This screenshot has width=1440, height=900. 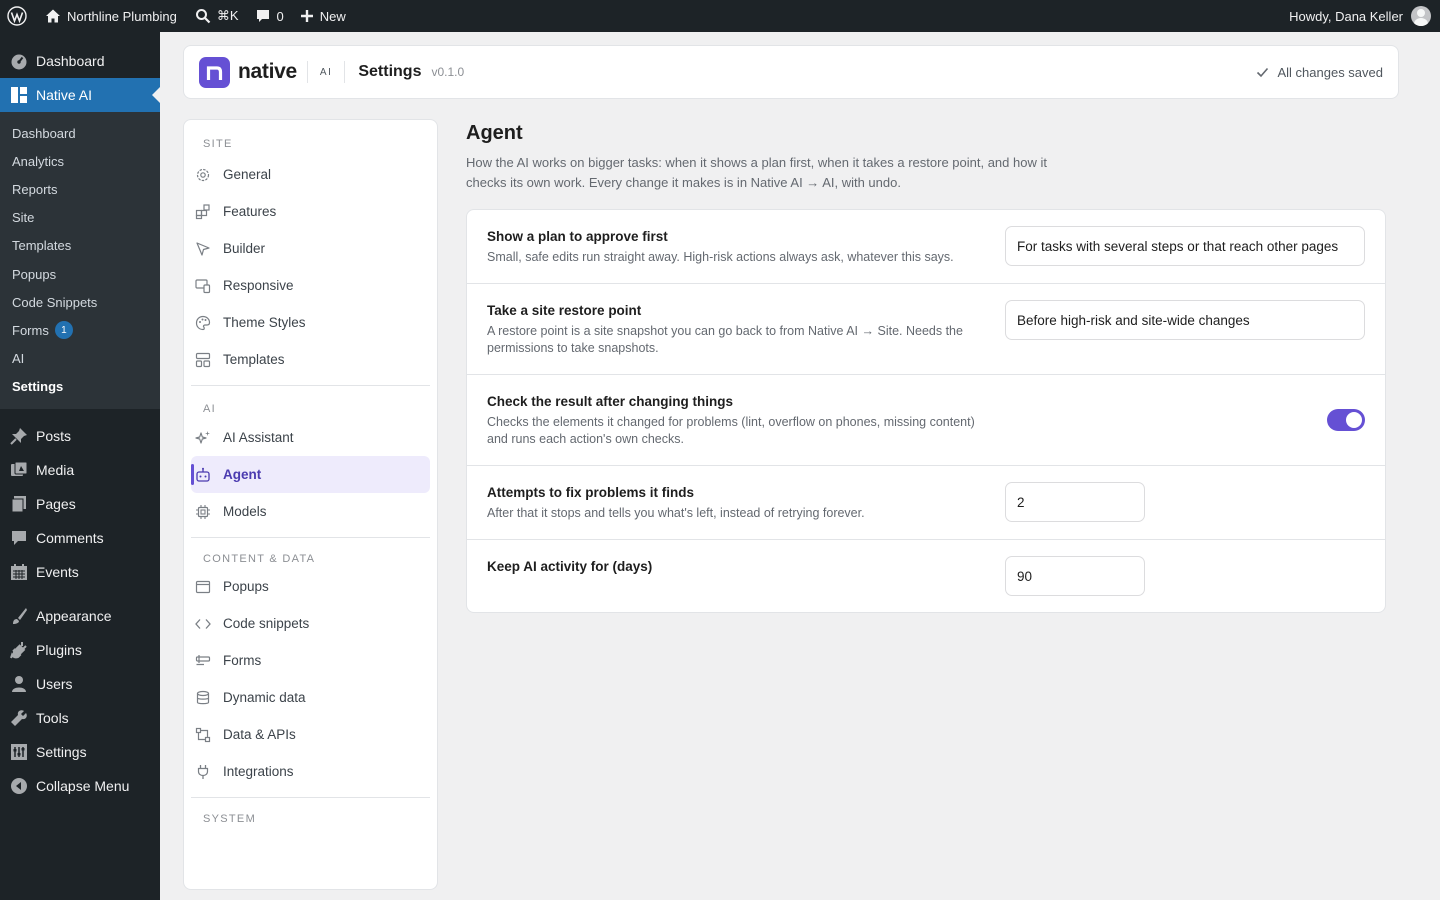 What do you see at coordinates (80, 359) in the screenshot?
I see `submenu-item-ai: AI` at bounding box center [80, 359].